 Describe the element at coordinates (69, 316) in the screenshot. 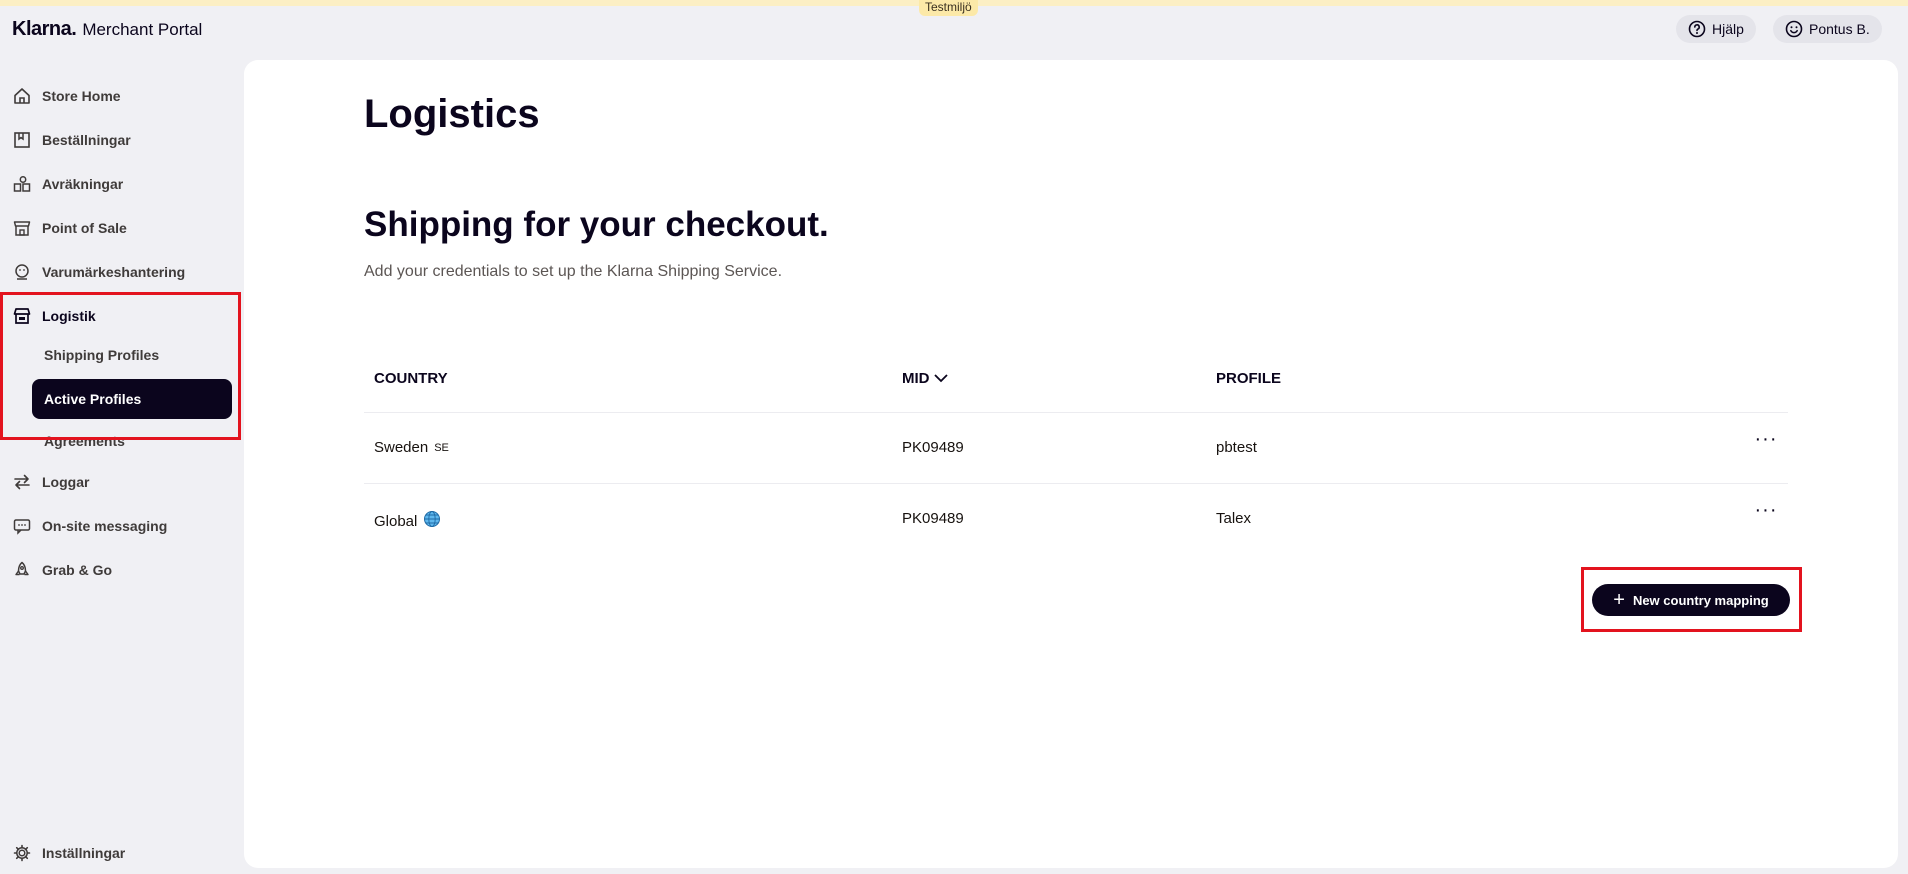

I see `sidebar-item-label: Logistik` at that location.